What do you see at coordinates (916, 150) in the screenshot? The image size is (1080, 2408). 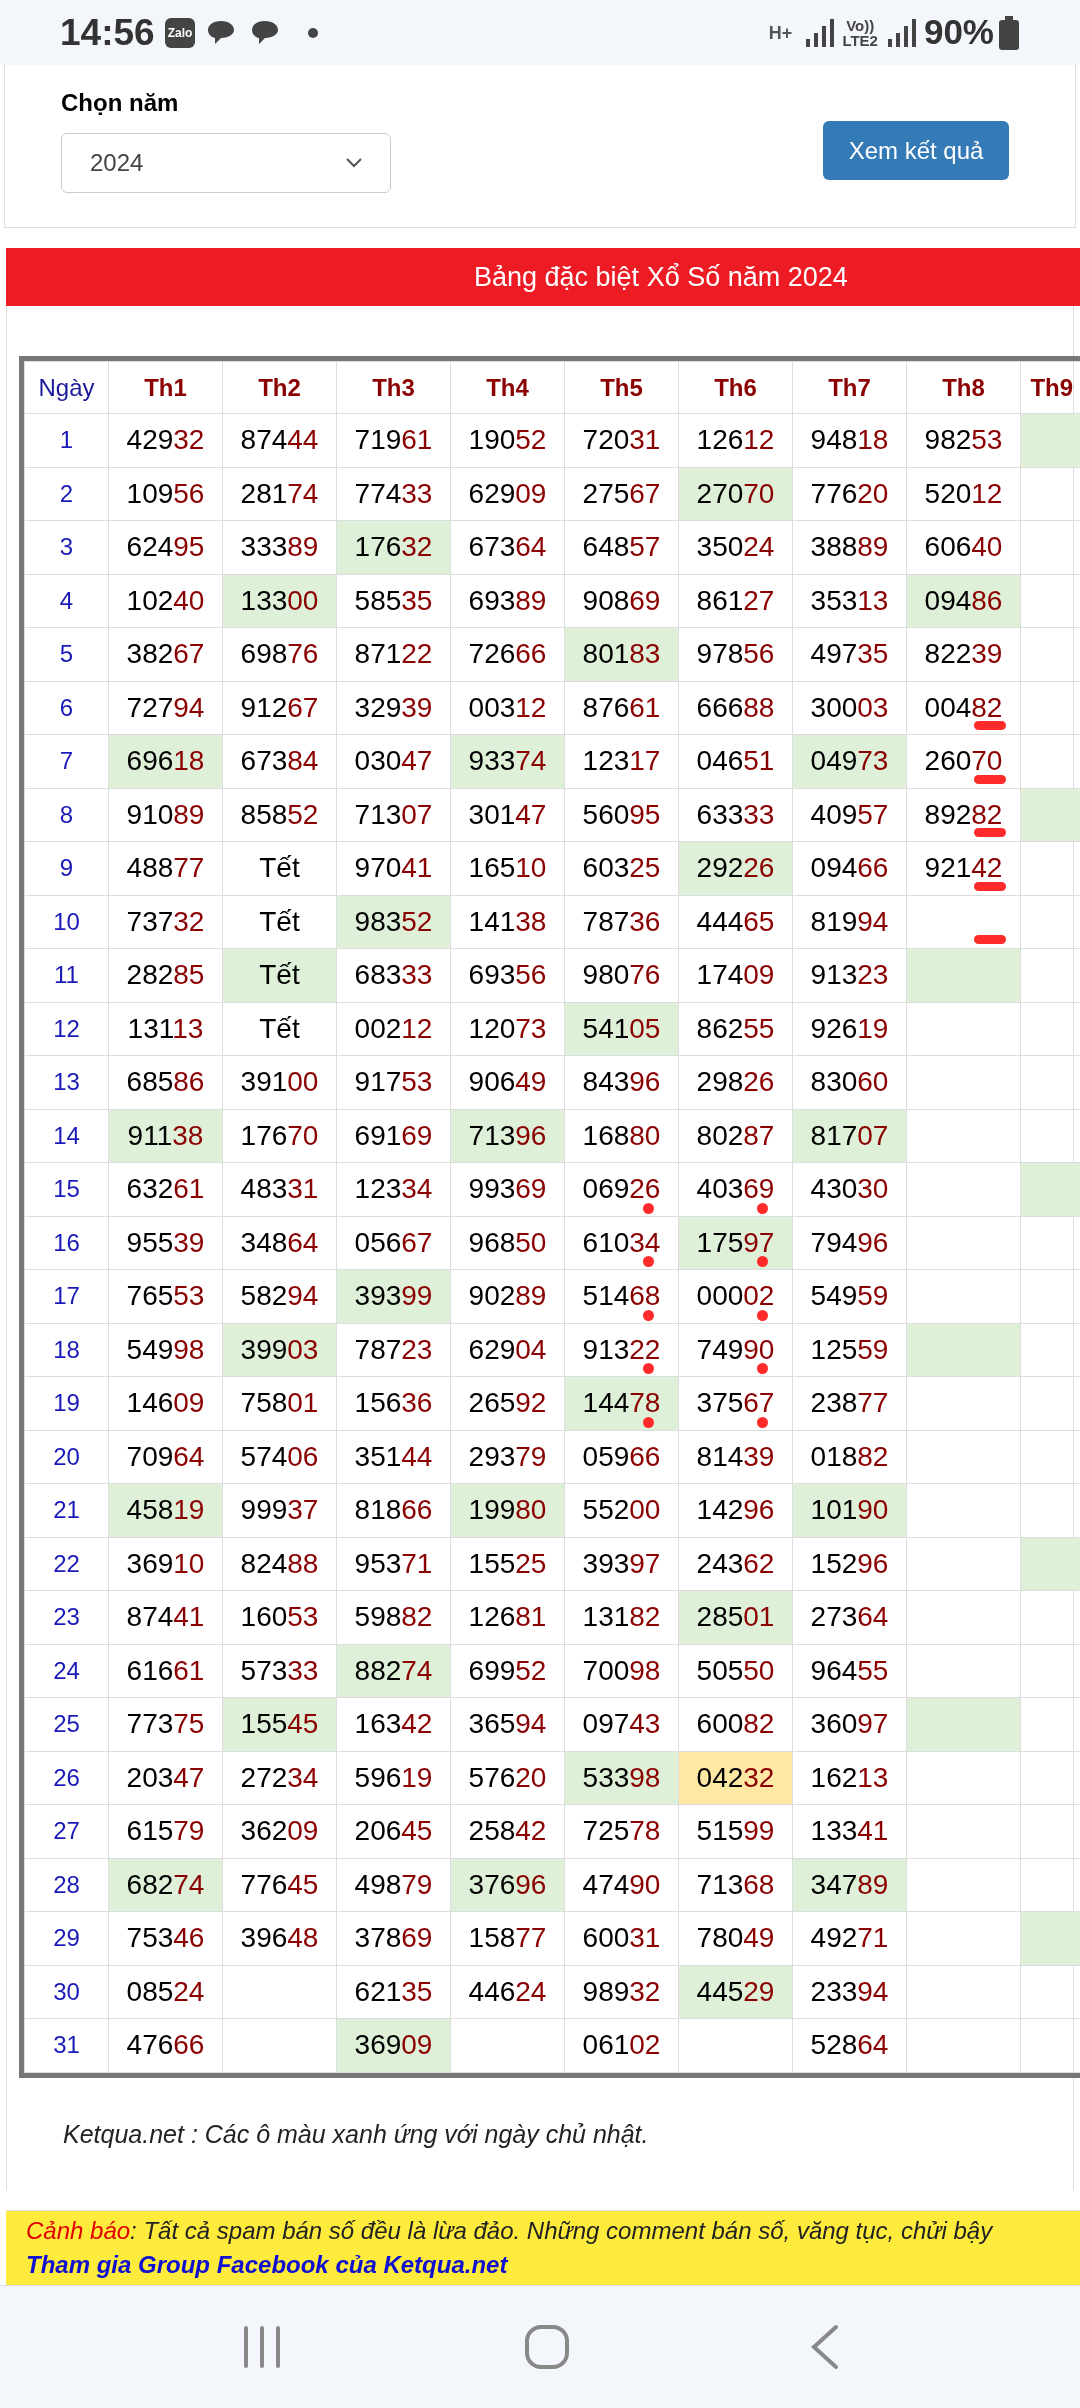 I see `view-results-button: Xem kết quả` at bounding box center [916, 150].